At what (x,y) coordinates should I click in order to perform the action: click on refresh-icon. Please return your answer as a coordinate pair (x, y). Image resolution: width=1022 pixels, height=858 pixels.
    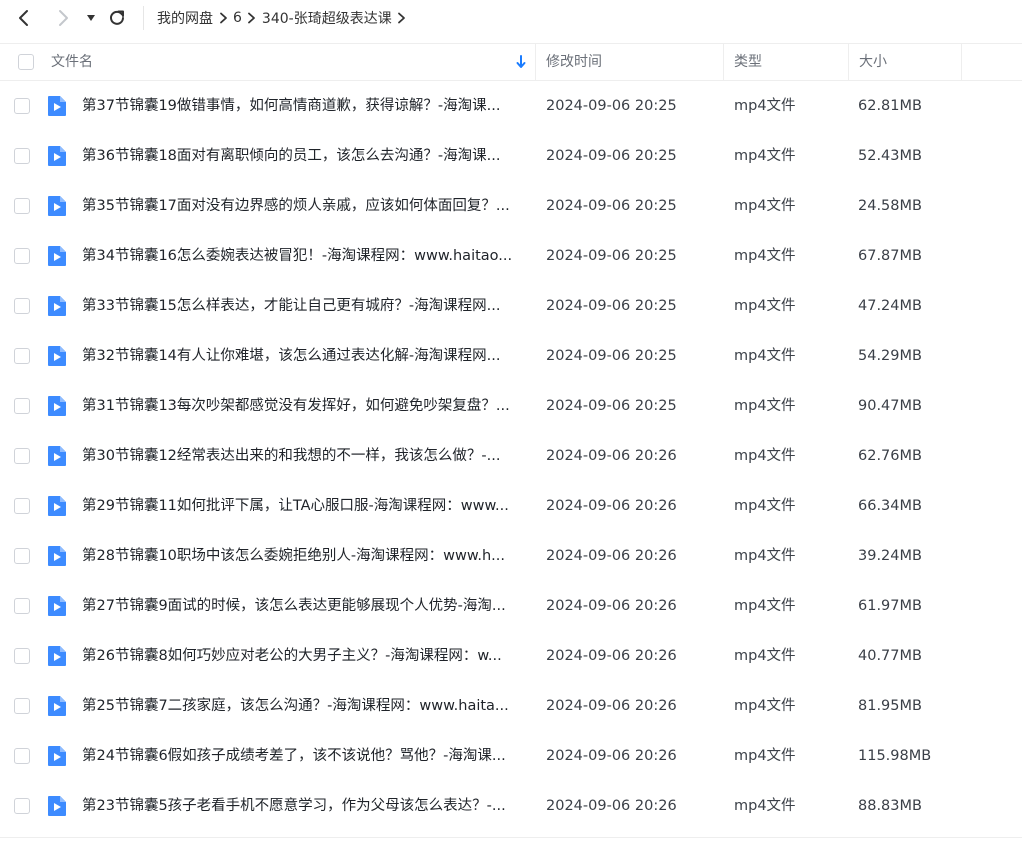
    Looking at the image, I should click on (117, 17).